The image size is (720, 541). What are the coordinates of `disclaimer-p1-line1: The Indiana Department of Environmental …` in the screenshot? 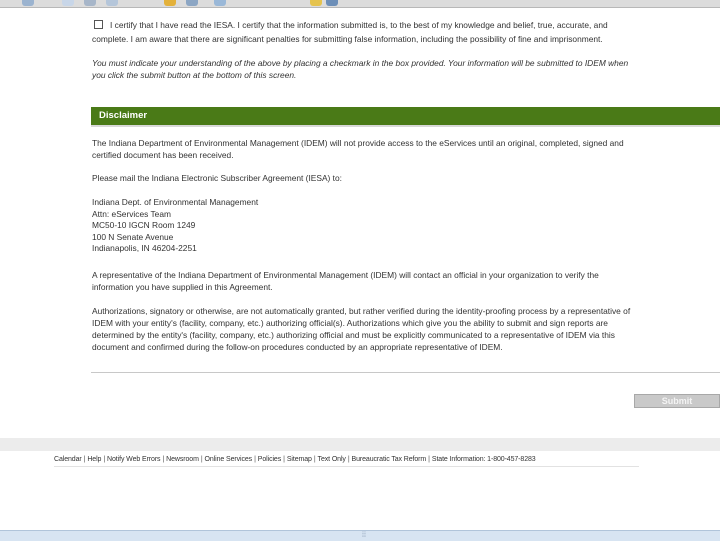 It's located at (358, 143).